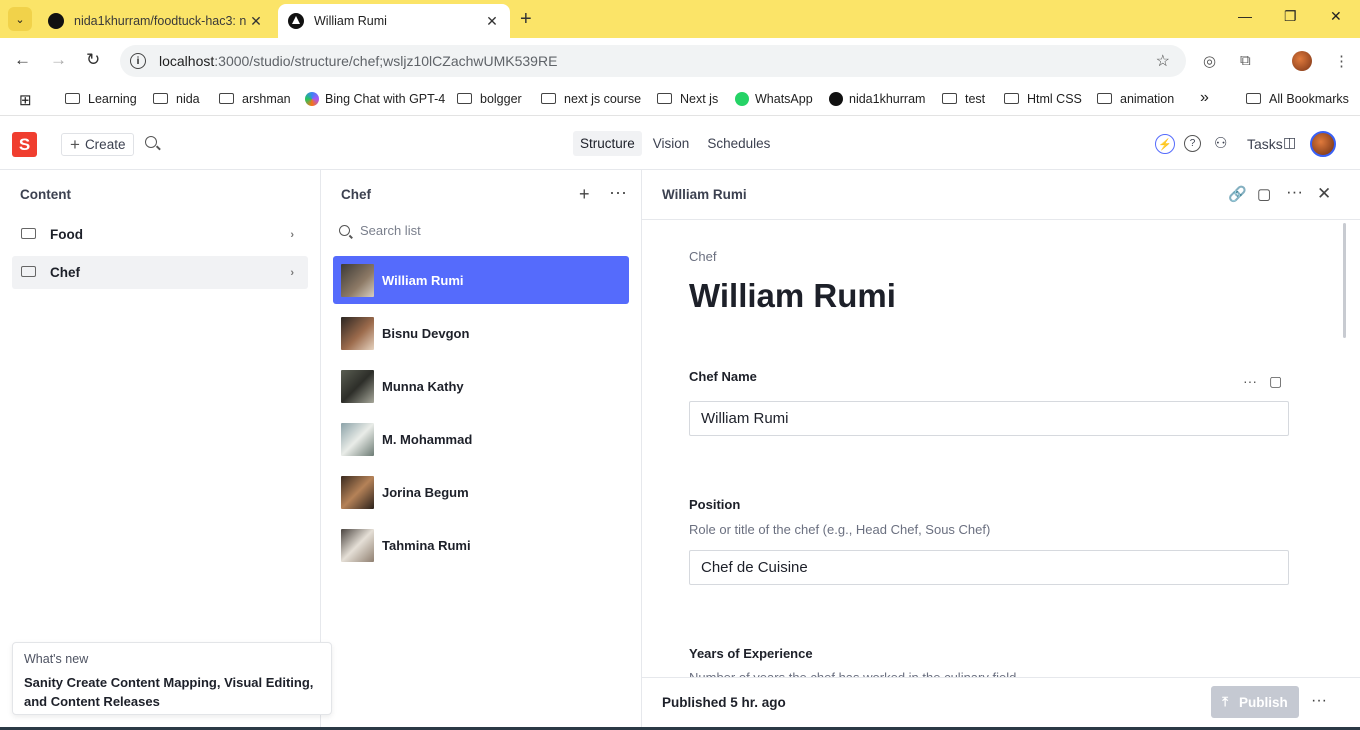 The image size is (1360, 730). What do you see at coordinates (481, 439) in the screenshot?
I see `list-item: M. Mohammad` at bounding box center [481, 439].